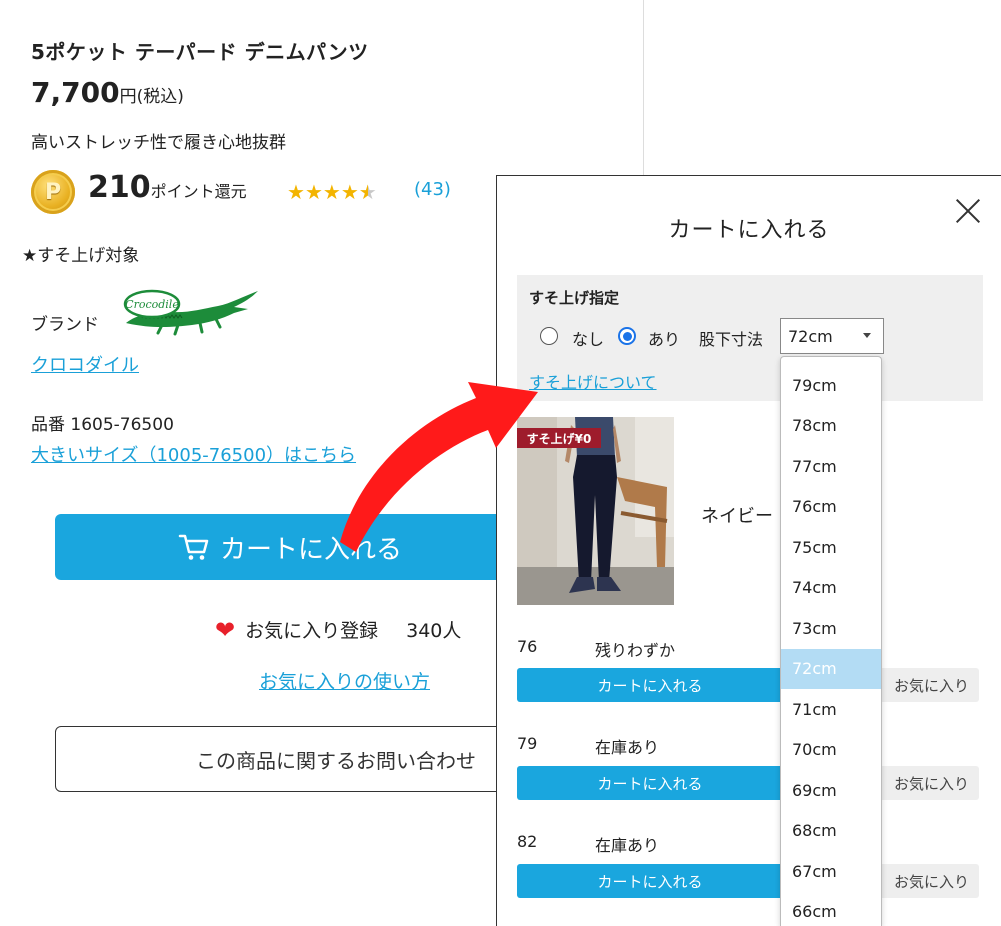 The height and width of the screenshot is (926, 1001). I want to click on inseam-option: 71cm, so click(831, 709).